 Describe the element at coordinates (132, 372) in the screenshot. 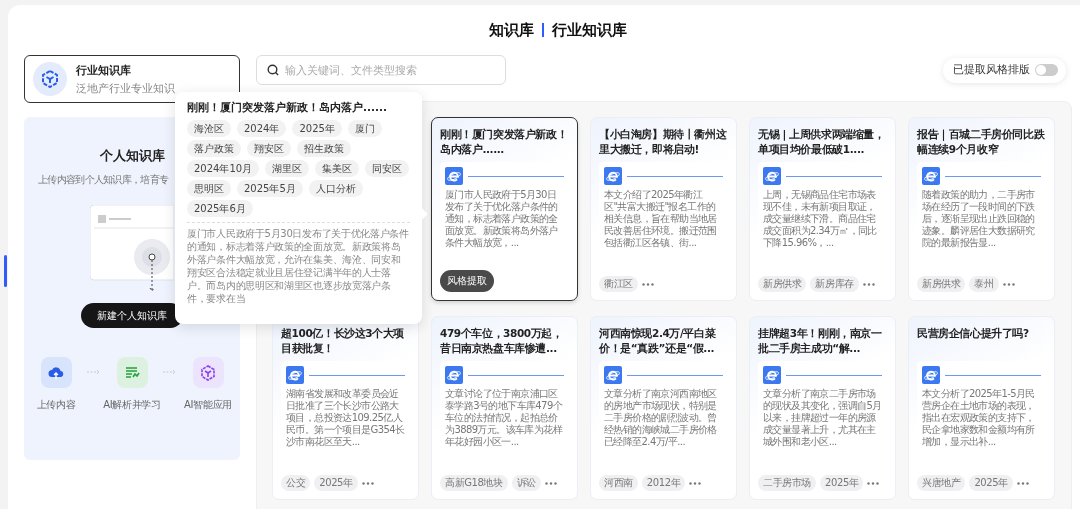

I see `document-analysis-icon` at that location.